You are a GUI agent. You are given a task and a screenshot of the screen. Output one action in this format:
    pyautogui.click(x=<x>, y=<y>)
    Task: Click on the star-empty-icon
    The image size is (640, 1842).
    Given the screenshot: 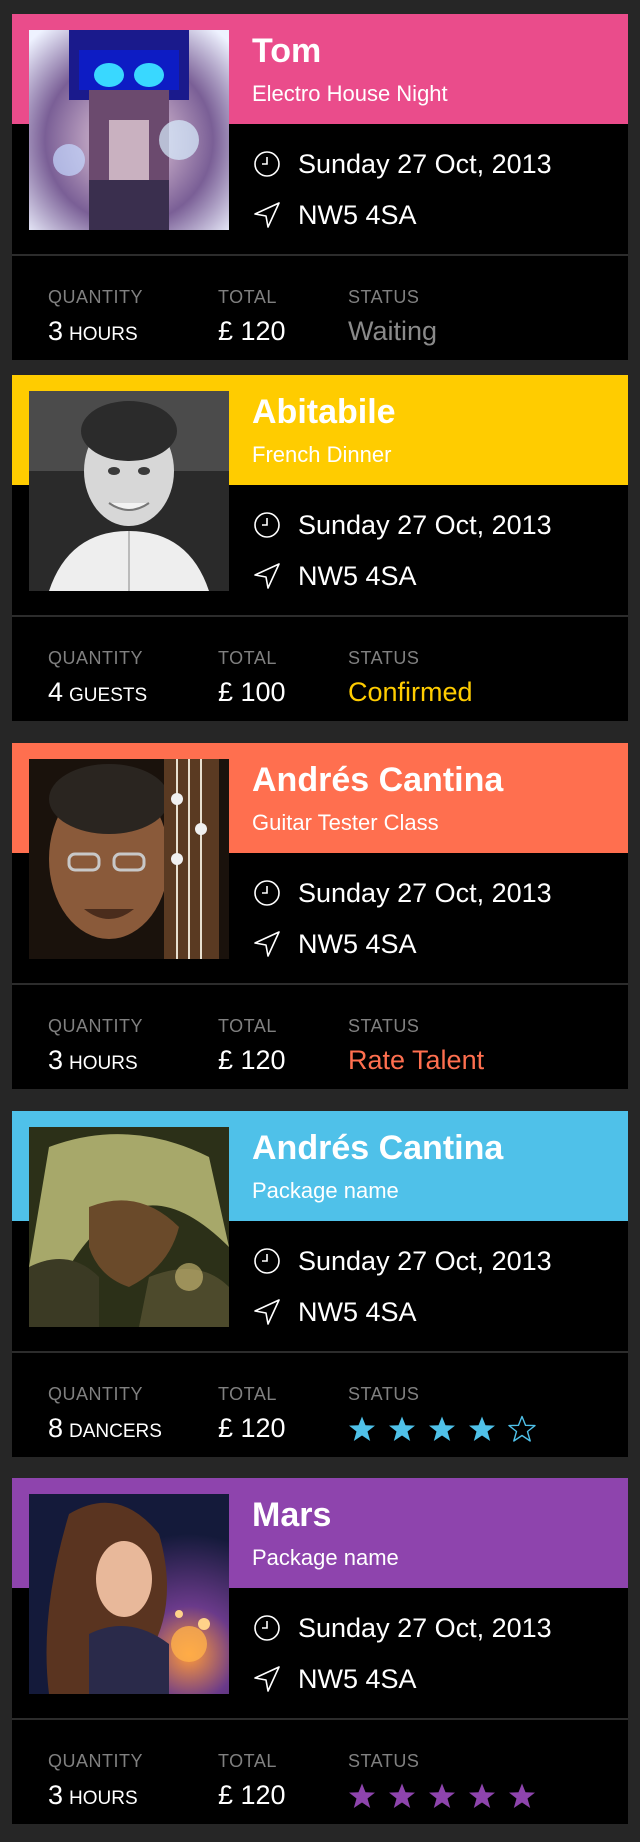 What is the action you would take?
    pyautogui.click(x=528, y=1430)
    